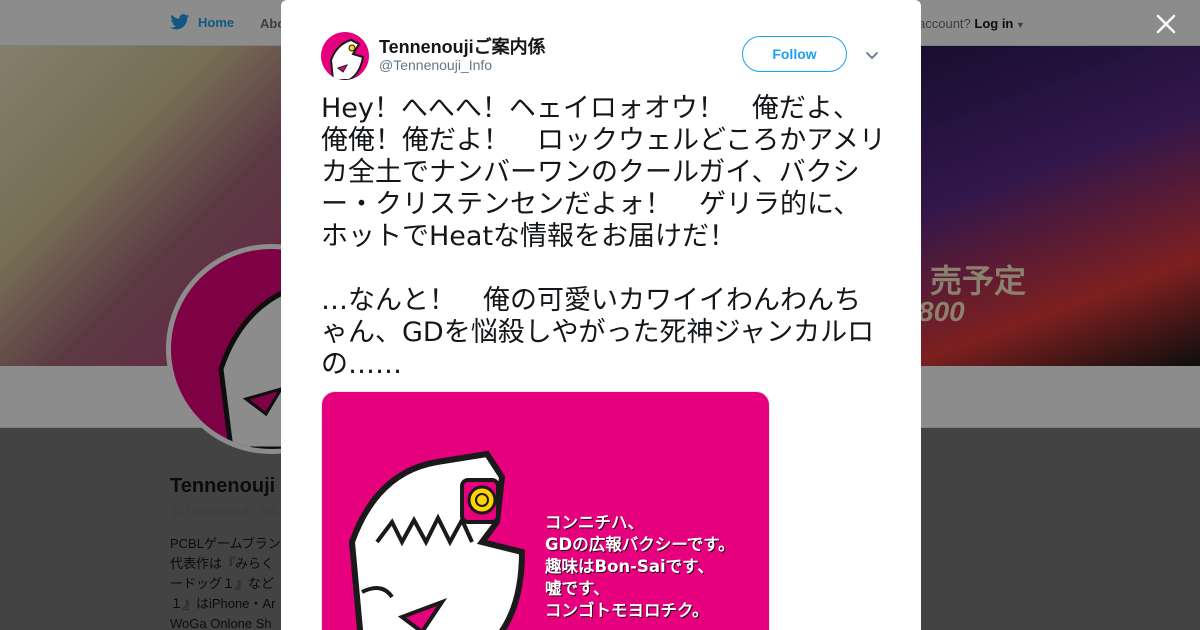  What do you see at coordinates (435, 65) in the screenshot?
I see `author-handle: @Tennenouji_Info` at bounding box center [435, 65].